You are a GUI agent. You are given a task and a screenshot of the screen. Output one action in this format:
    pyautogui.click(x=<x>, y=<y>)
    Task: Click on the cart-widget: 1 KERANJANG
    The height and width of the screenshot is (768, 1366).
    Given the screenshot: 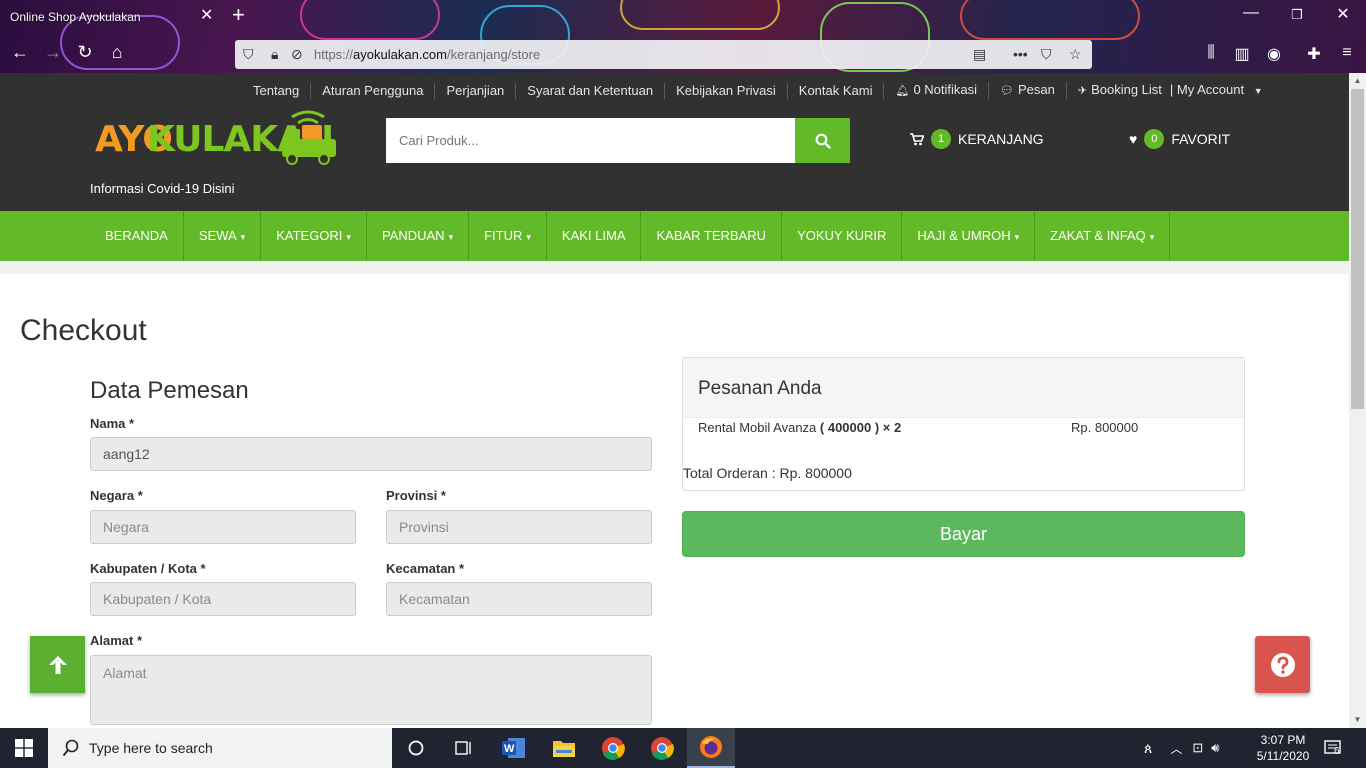 What is the action you would take?
    pyautogui.click(x=977, y=139)
    